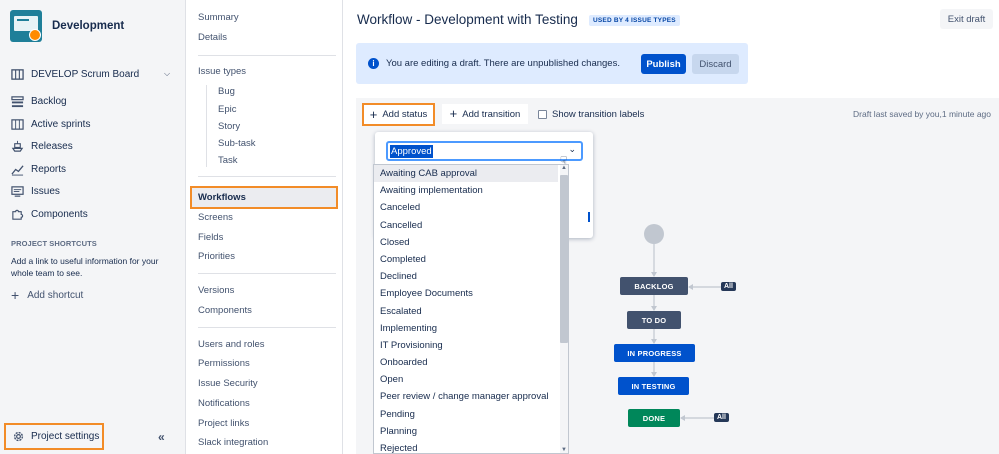  What do you see at coordinates (654, 418) in the screenshot?
I see `status-node-done: DONE` at bounding box center [654, 418].